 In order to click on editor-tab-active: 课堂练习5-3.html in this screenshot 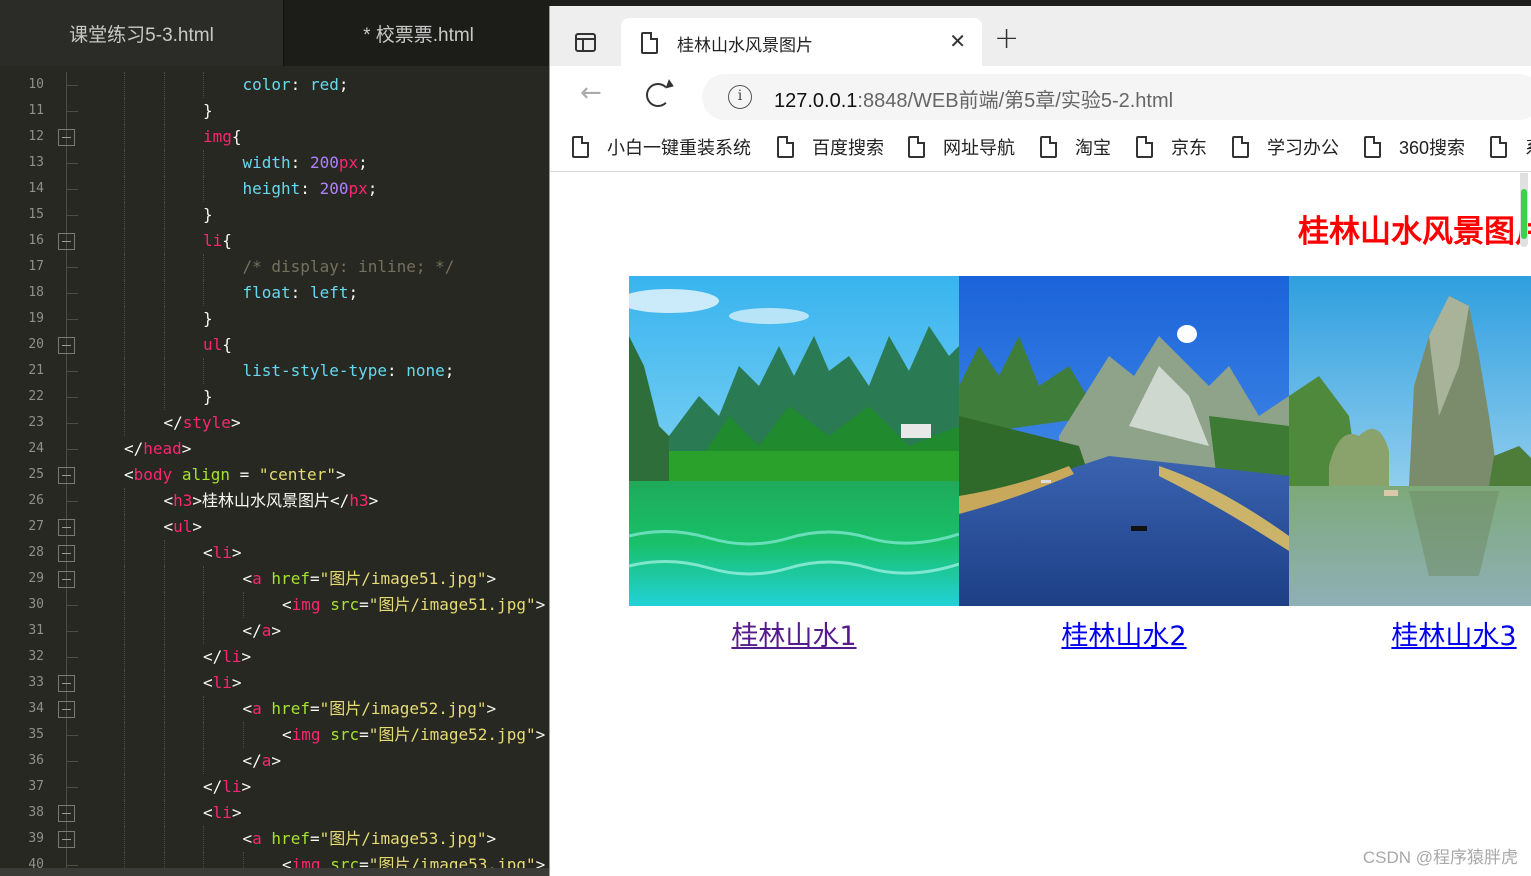, I will do `click(142, 33)`.